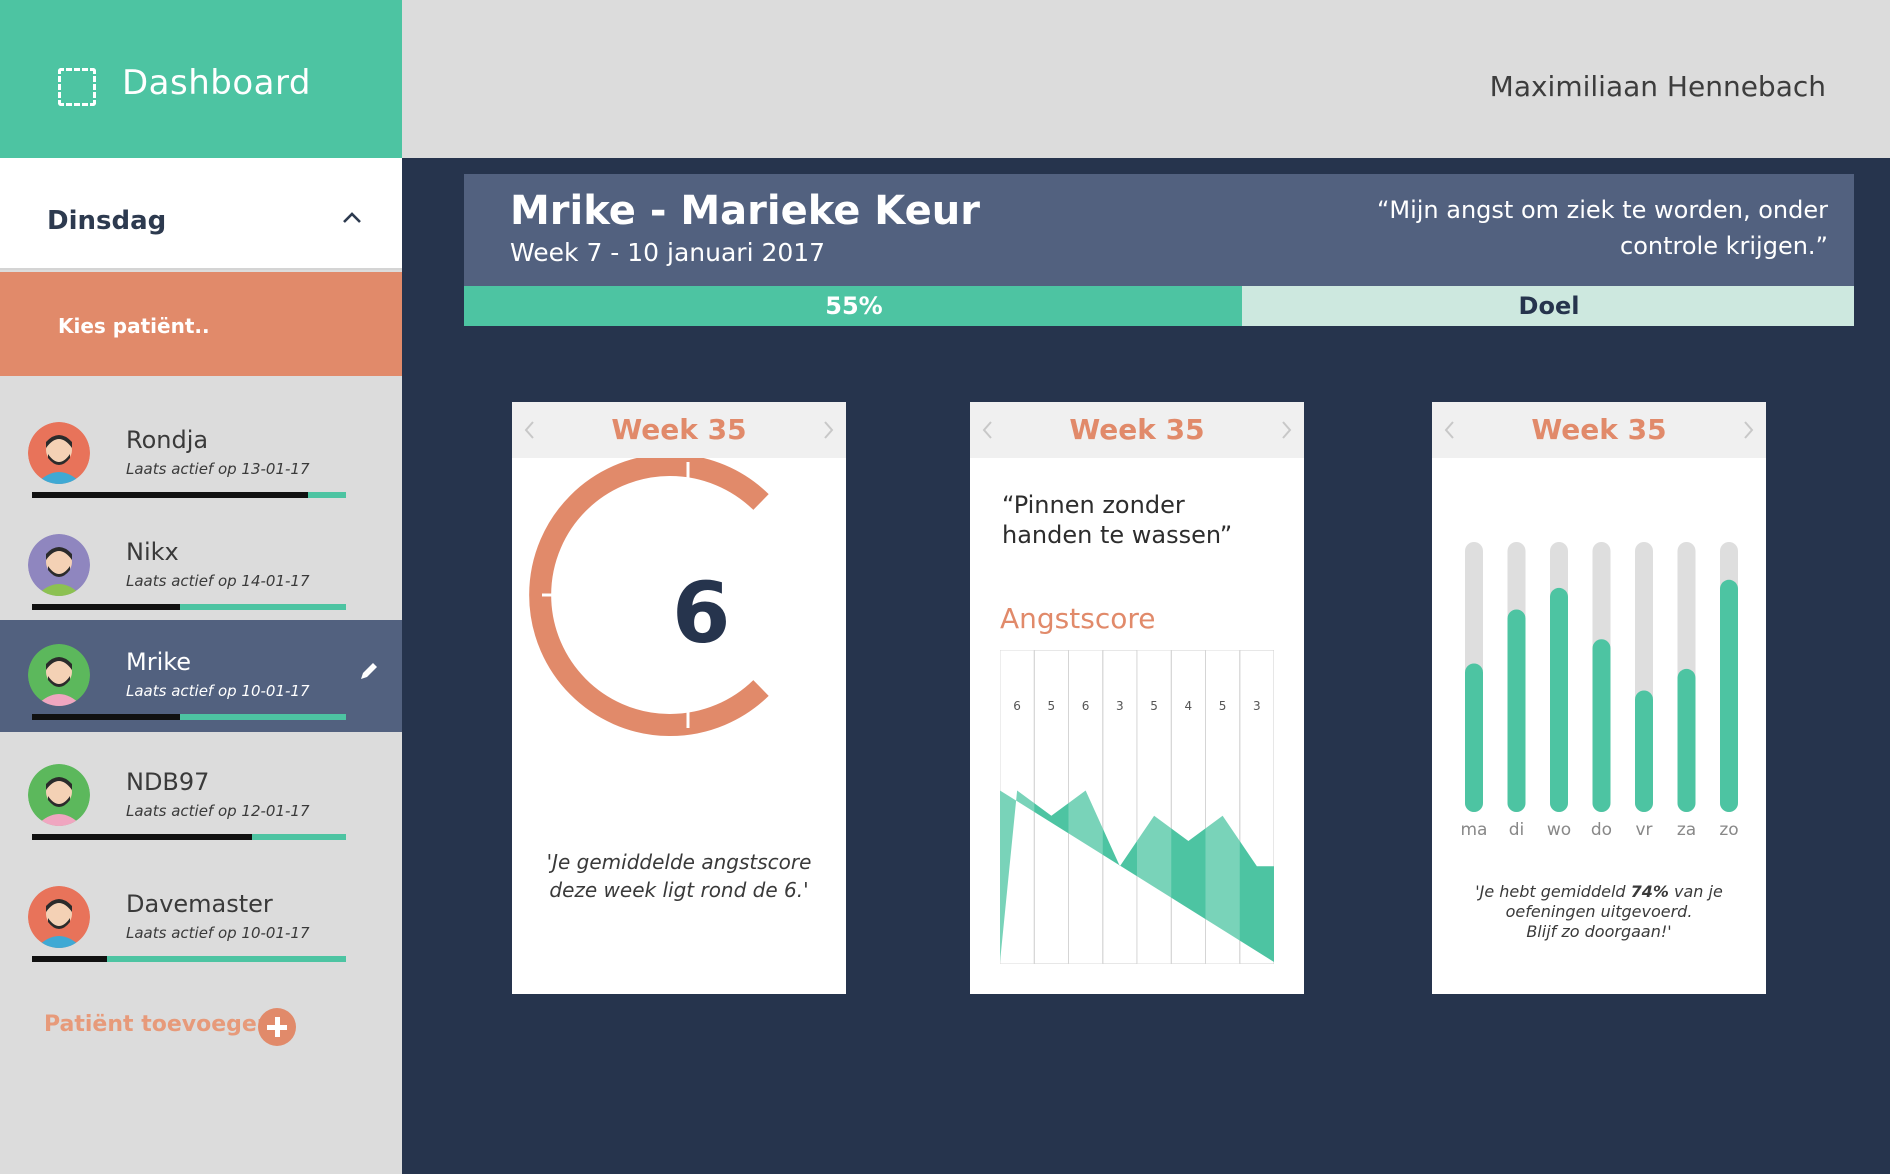  Describe the element at coordinates (168, 782) in the screenshot. I see `patient-name: NDB97` at that location.